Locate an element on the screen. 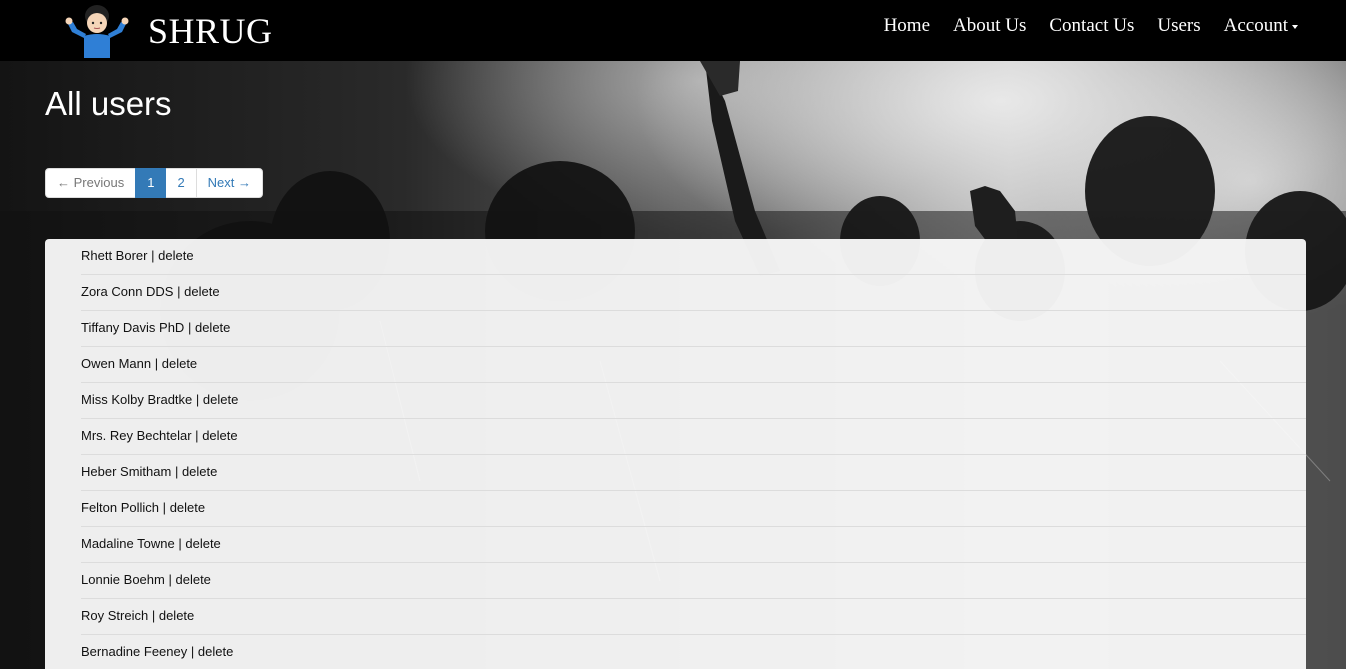  list-item: Madaline Towne | delete is located at coordinates (693, 545).